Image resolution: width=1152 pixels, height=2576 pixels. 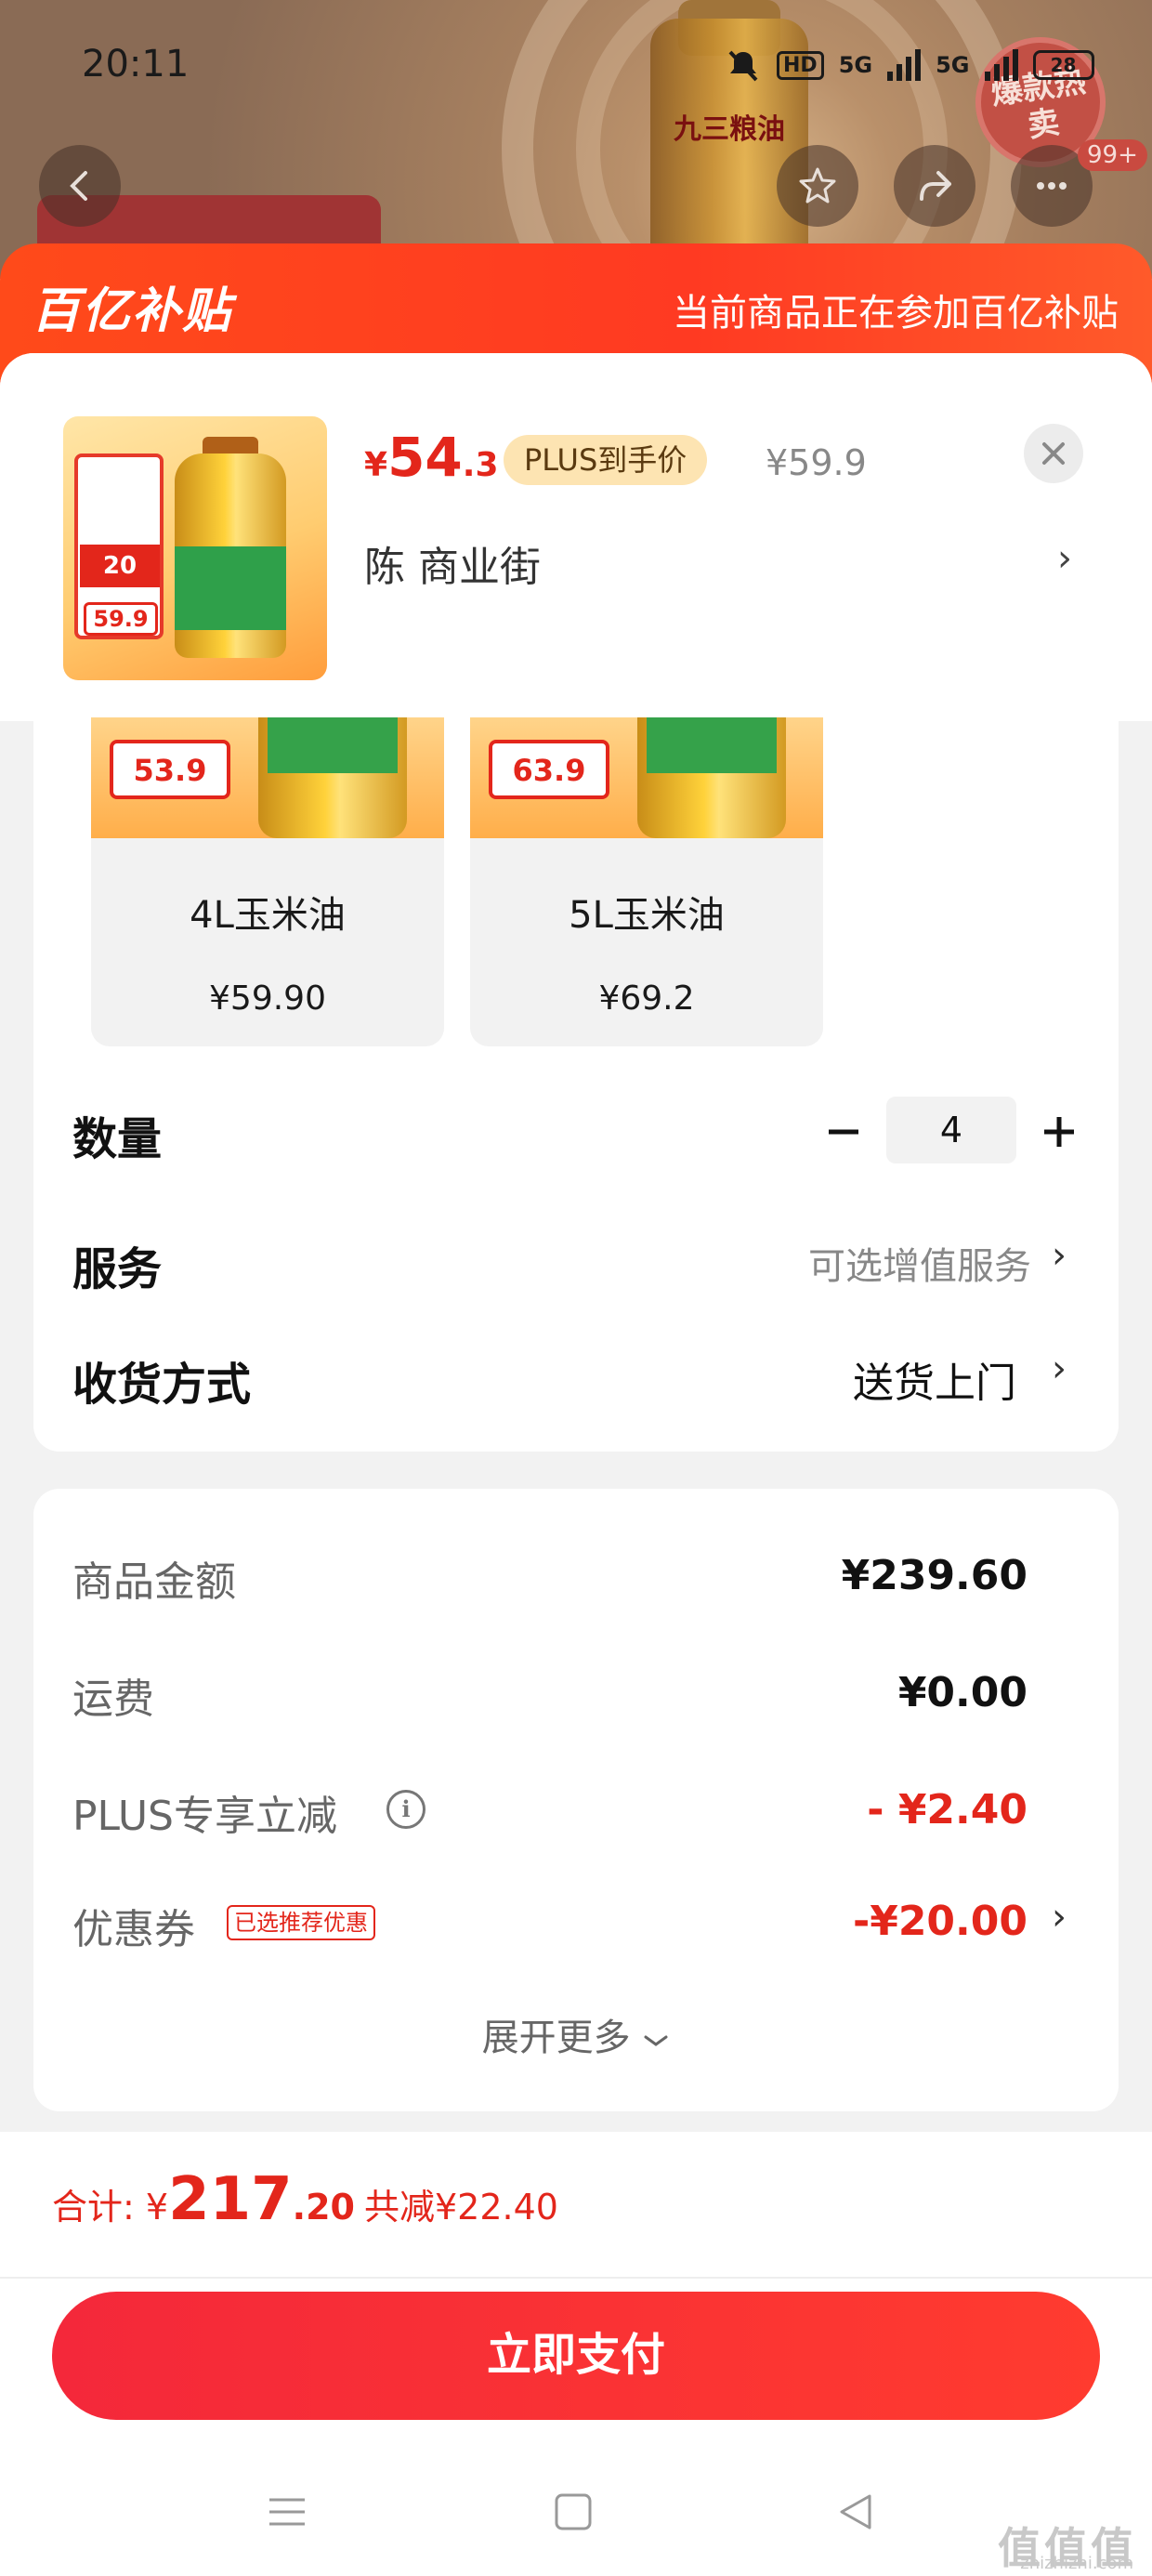 What do you see at coordinates (154, 1582) in the screenshot?
I see `goods-amount-label: 商品金额` at bounding box center [154, 1582].